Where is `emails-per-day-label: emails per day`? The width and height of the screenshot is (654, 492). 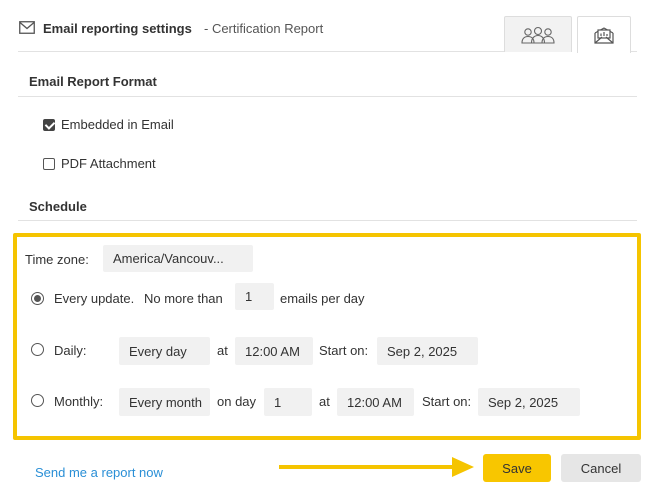
emails-per-day-label: emails per day is located at coordinates (322, 298).